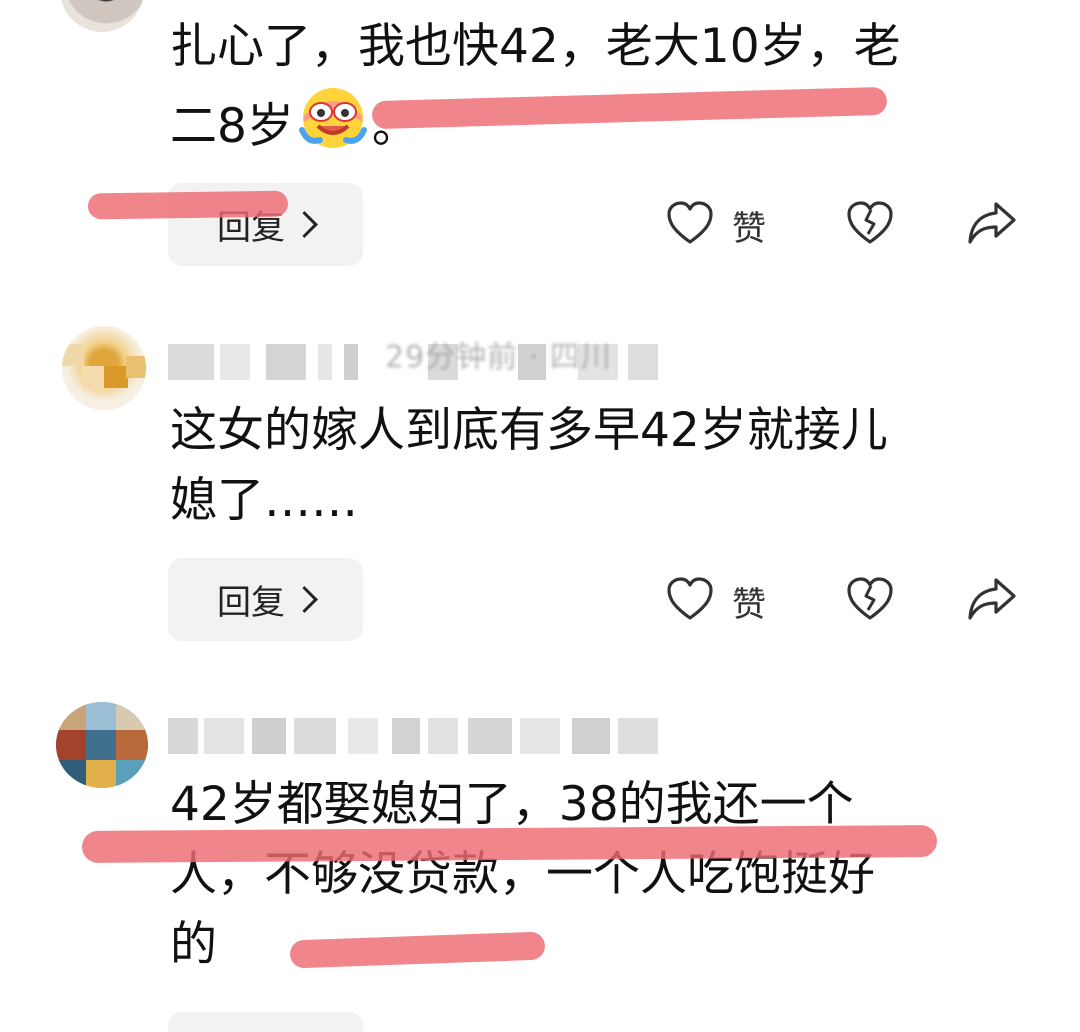 The height and width of the screenshot is (1032, 1080). Describe the element at coordinates (498, 357) in the screenshot. I see `comment-meta: 29分钟前 · 四川` at that location.